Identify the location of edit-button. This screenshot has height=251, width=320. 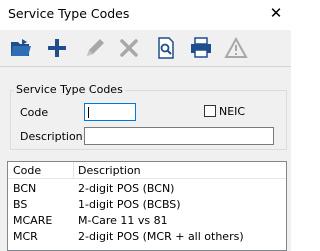
(95, 48).